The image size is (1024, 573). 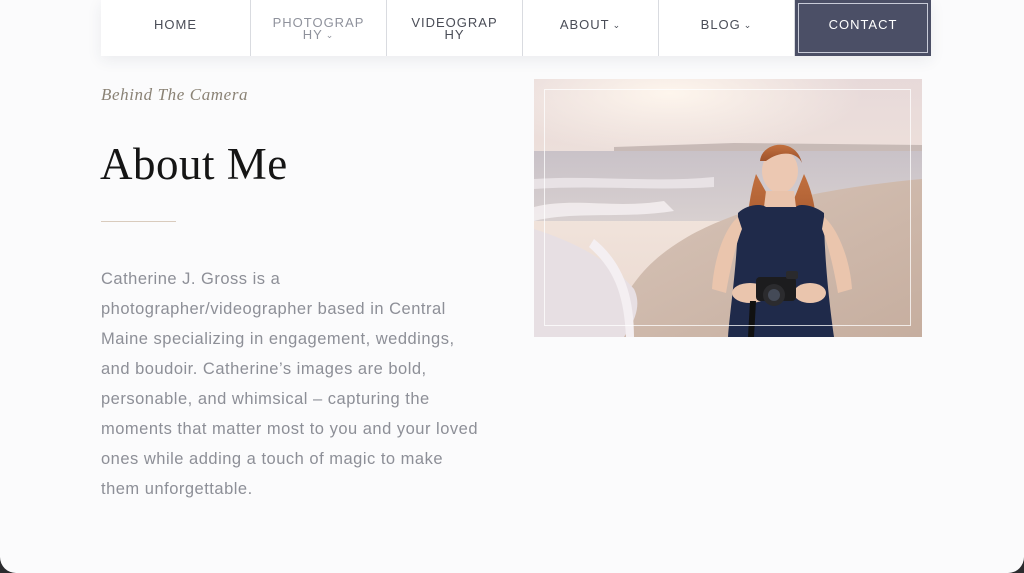 I want to click on nav-item-blog: BLOG ⌄, so click(x=727, y=28).